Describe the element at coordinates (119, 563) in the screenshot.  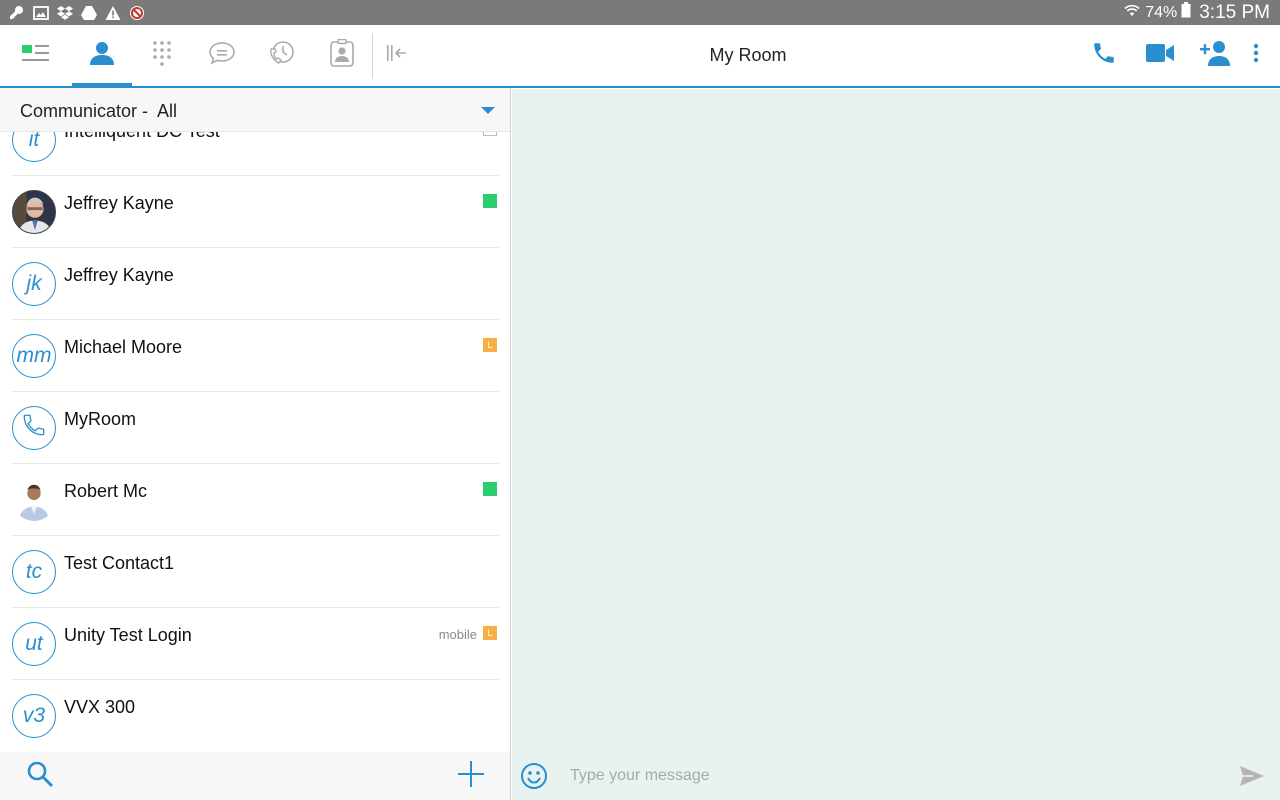
I see `contact-name: Test Contact1` at that location.